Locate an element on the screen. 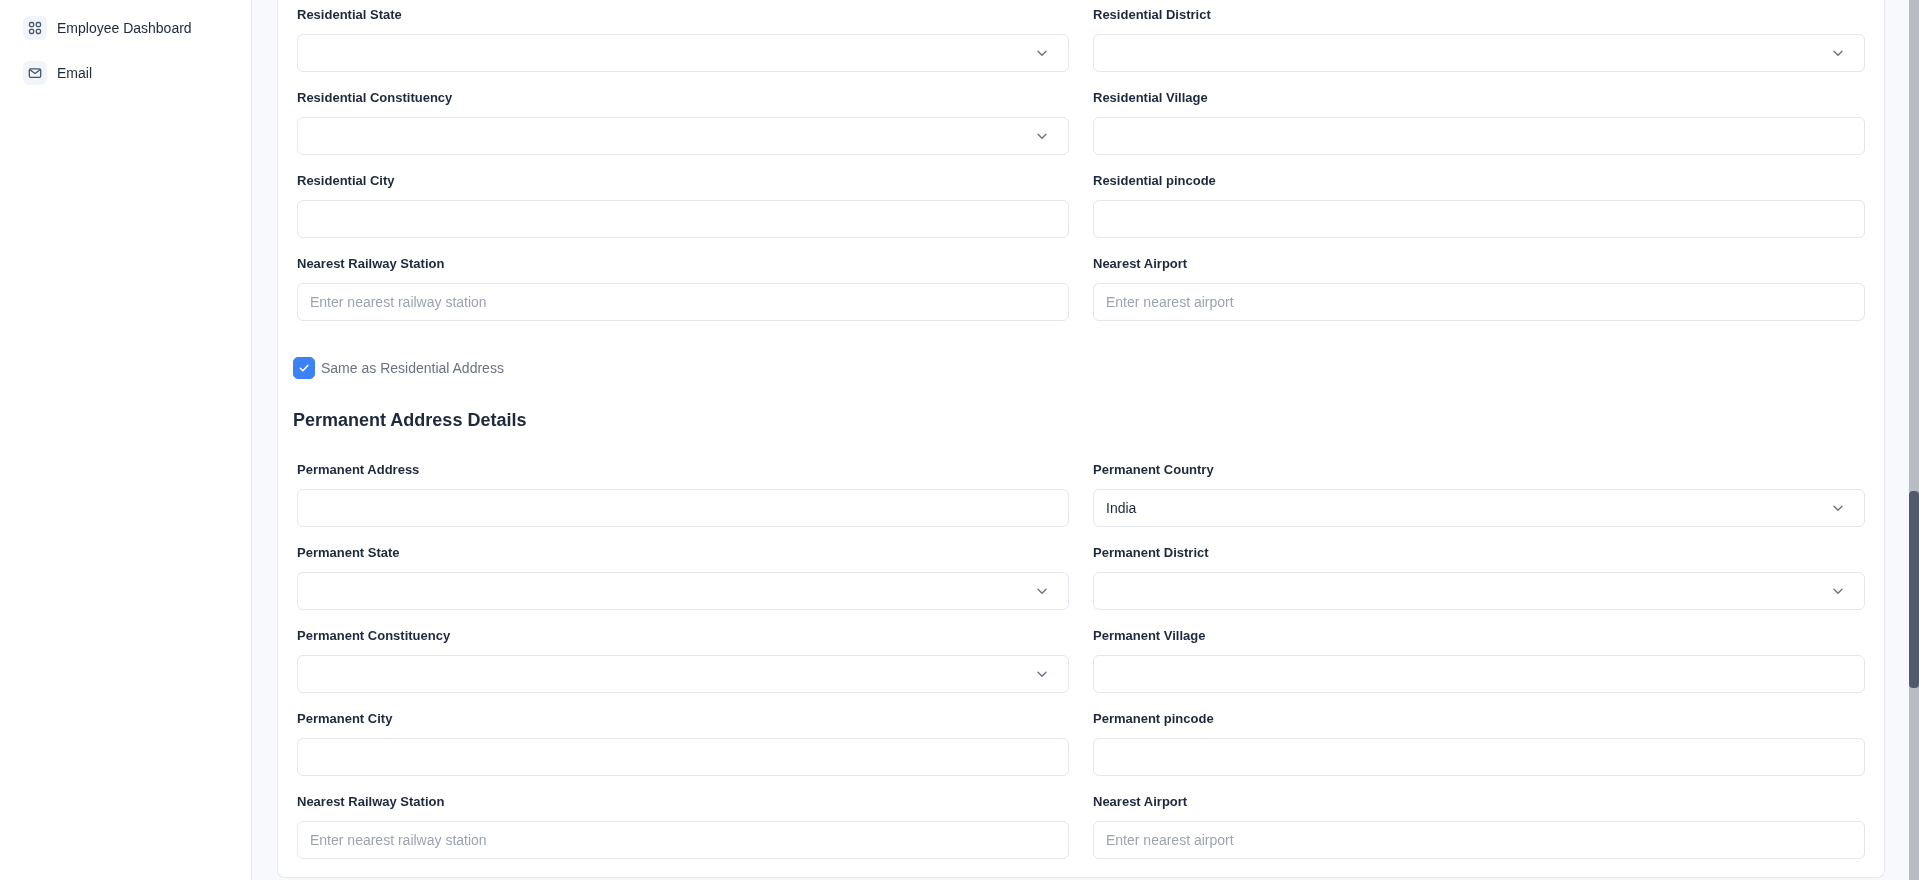 This screenshot has width=1919, height=880. sidebar-item: Email is located at coordinates (125, 73).